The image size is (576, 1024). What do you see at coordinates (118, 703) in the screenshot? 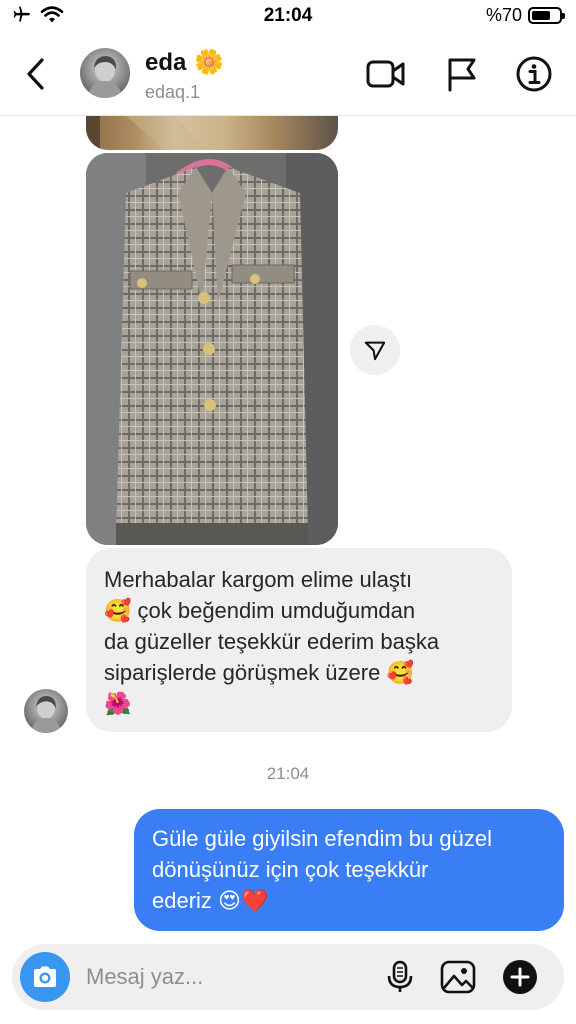
I see `message-line: 🌺` at bounding box center [118, 703].